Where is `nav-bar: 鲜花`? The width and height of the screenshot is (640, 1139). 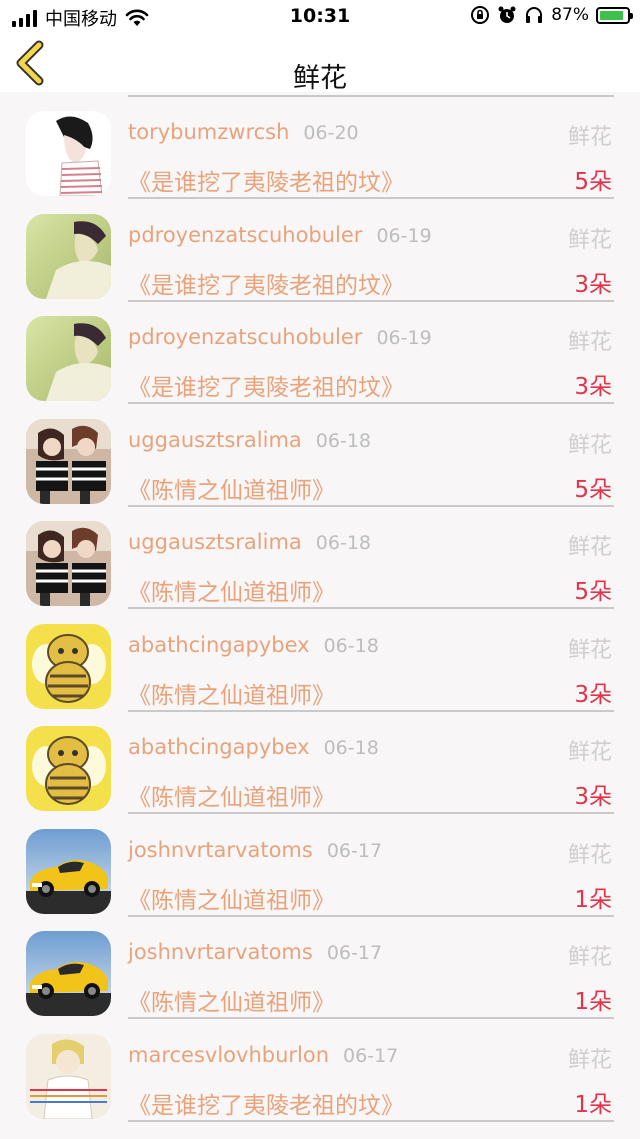
nav-bar: 鲜花 is located at coordinates (320, 64).